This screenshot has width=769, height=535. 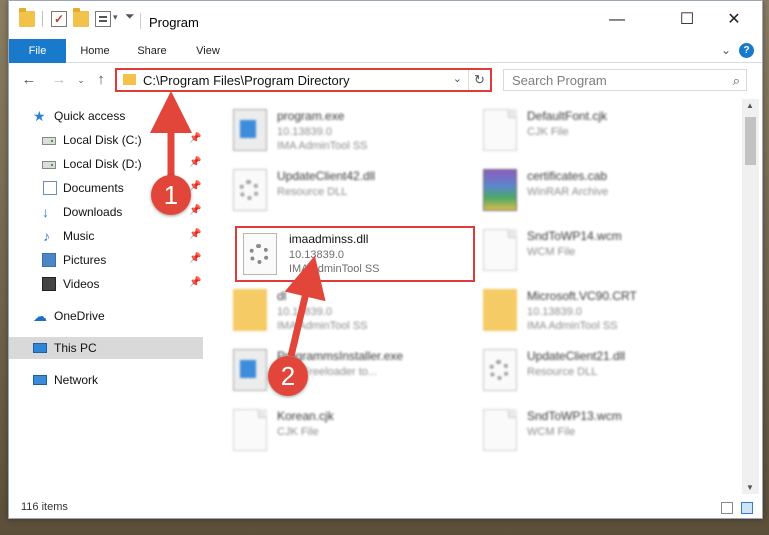 What do you see at coordinates (106, 164) in the screenshot?
I see `sidebar-item-local-disk-d: Local Disk (D:) 📌` at bounding box center [106, 164].